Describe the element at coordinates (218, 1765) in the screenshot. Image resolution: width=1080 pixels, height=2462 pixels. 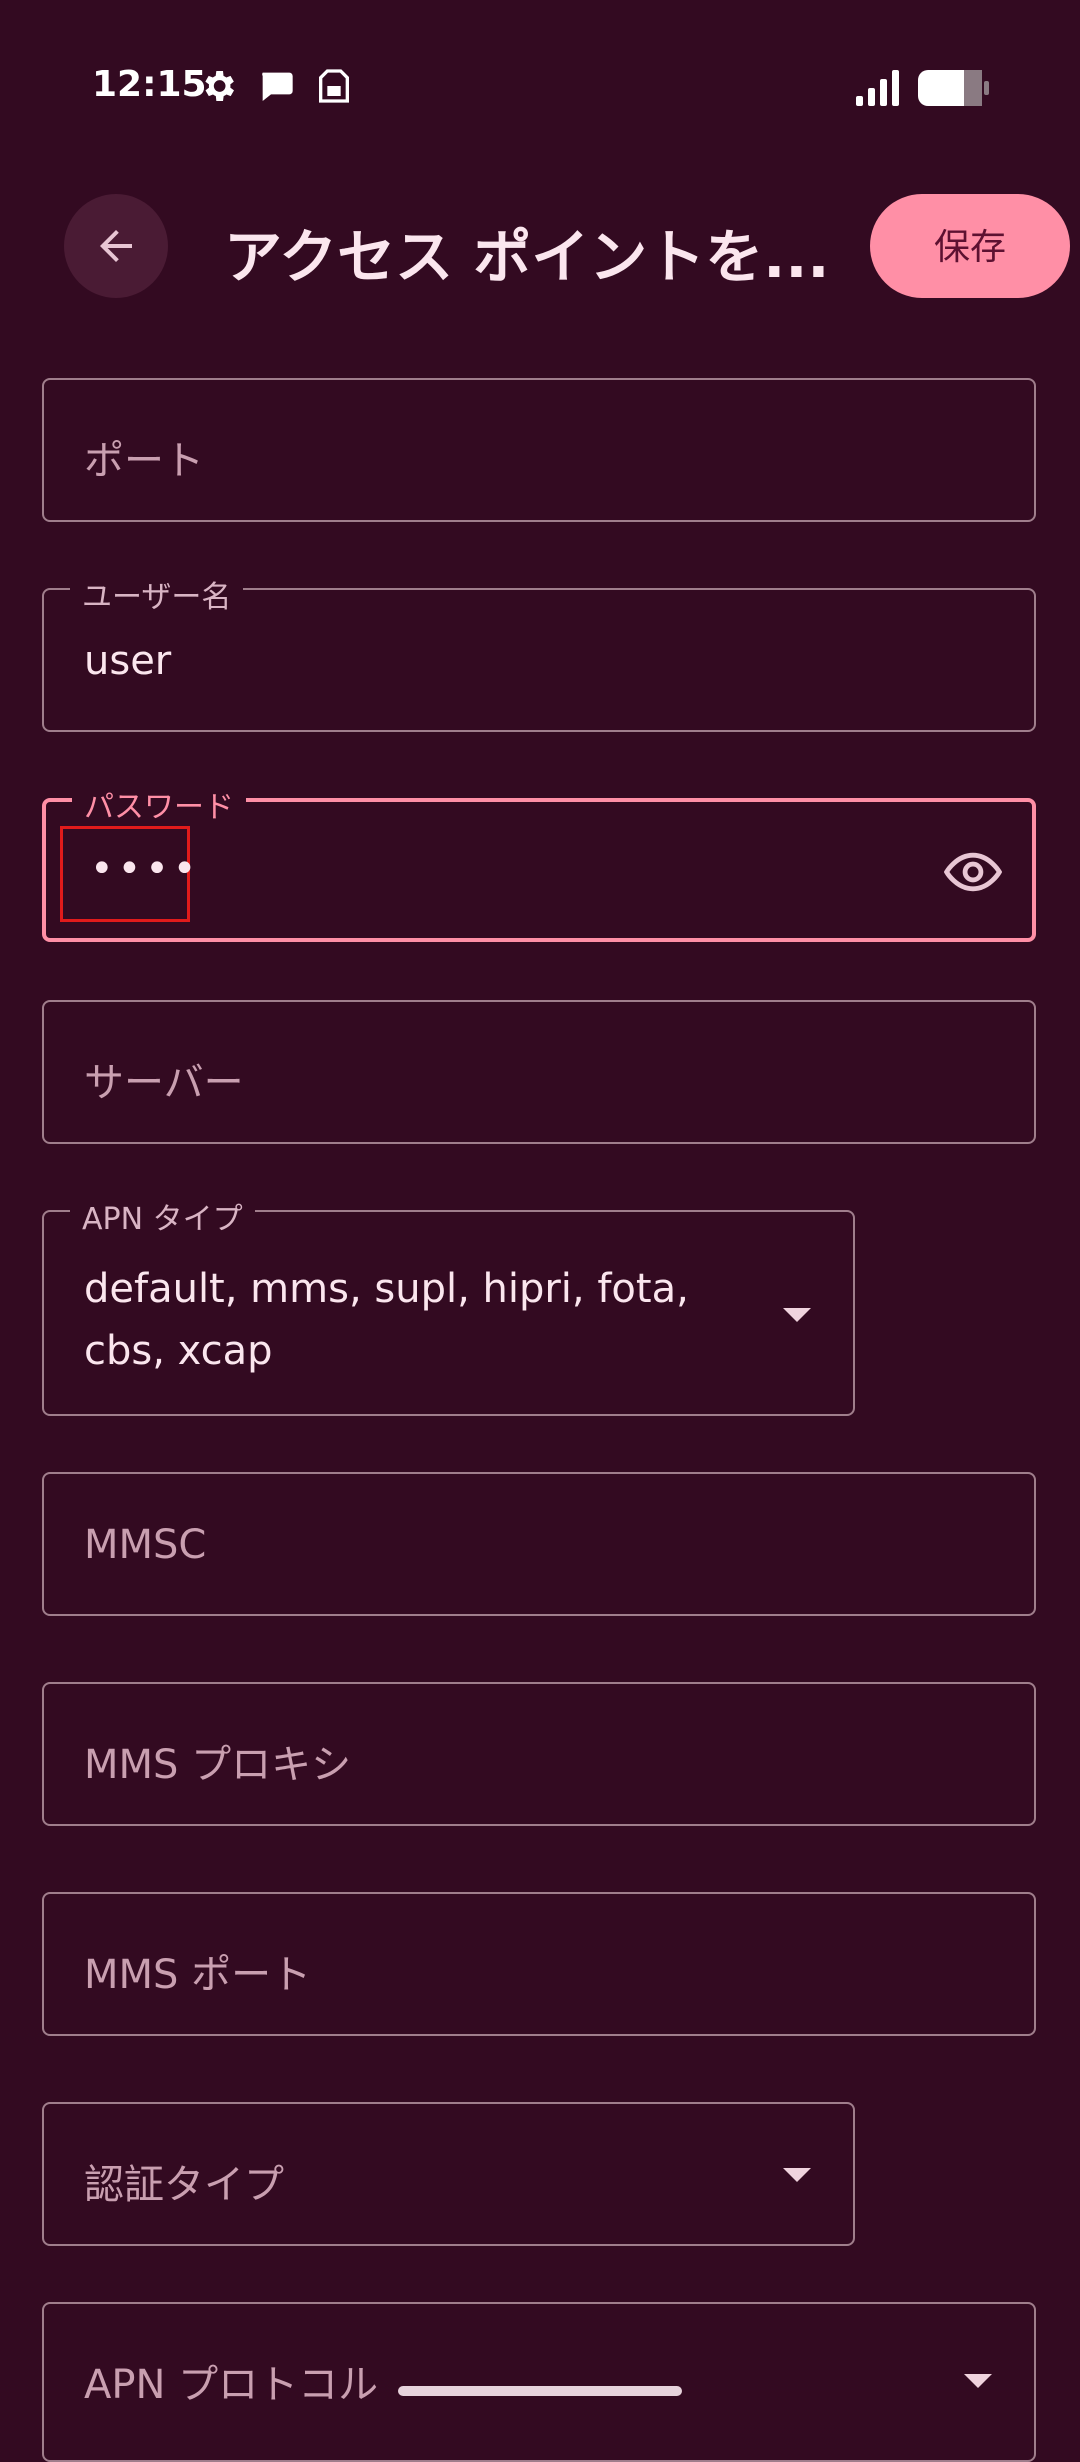
I see `mms-proxy-placeholder: MMS プロキシ` at that location.